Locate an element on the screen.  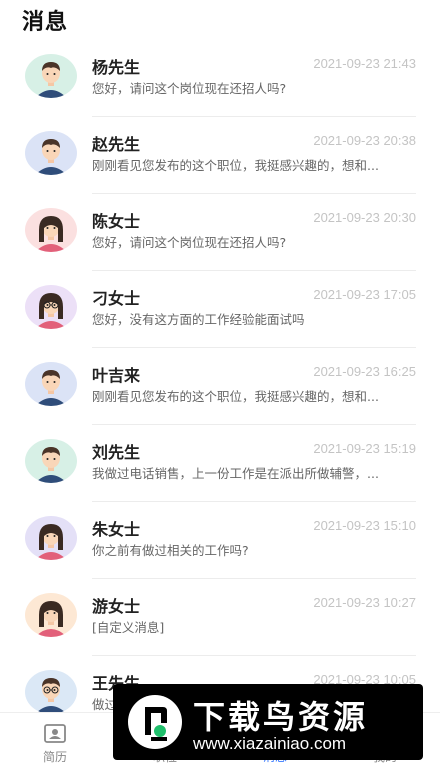
watermark-banner: 下载鸟资源 www.xiazainiao.com is located at coordinates (268, 722).